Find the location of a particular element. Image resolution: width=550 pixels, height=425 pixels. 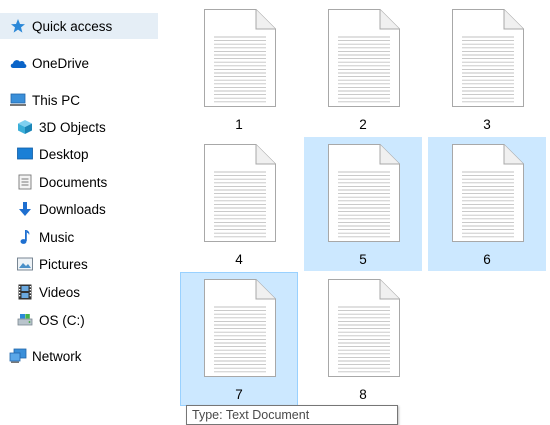

network-icon is located at coordinates (18, 356).